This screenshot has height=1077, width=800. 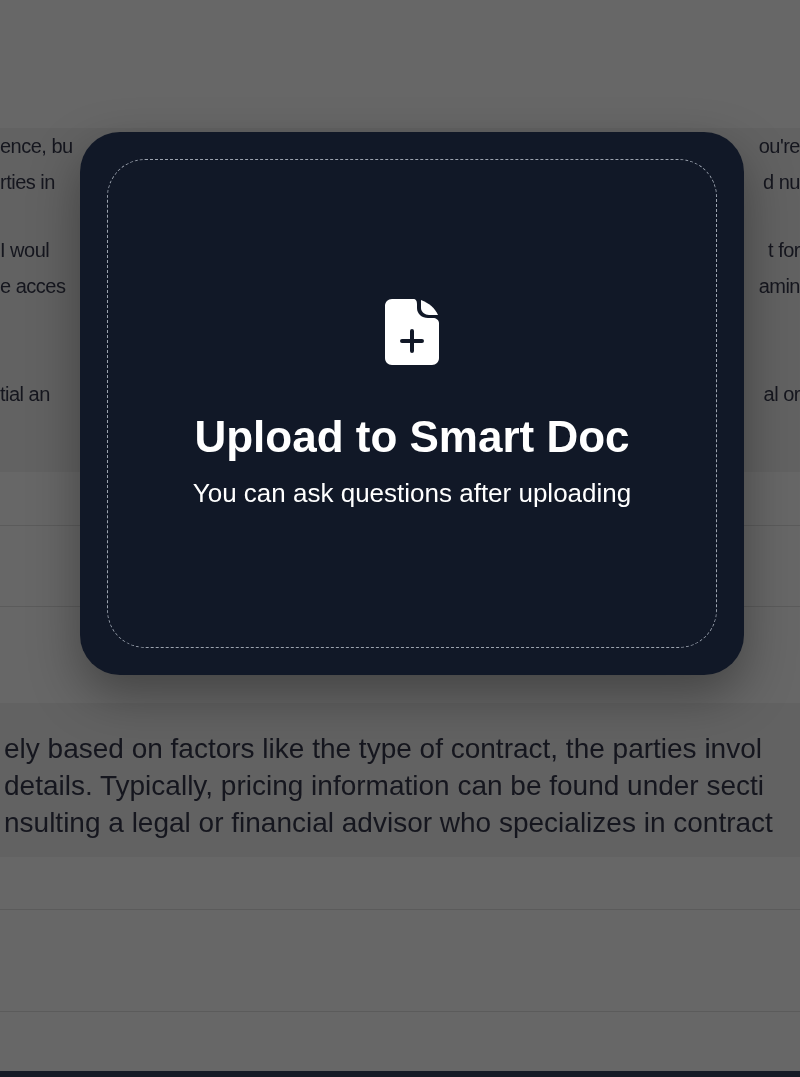 I want to click on message-text: nsulting a legal or financial advisor who specializes in contract, so click(x=388, y=823).